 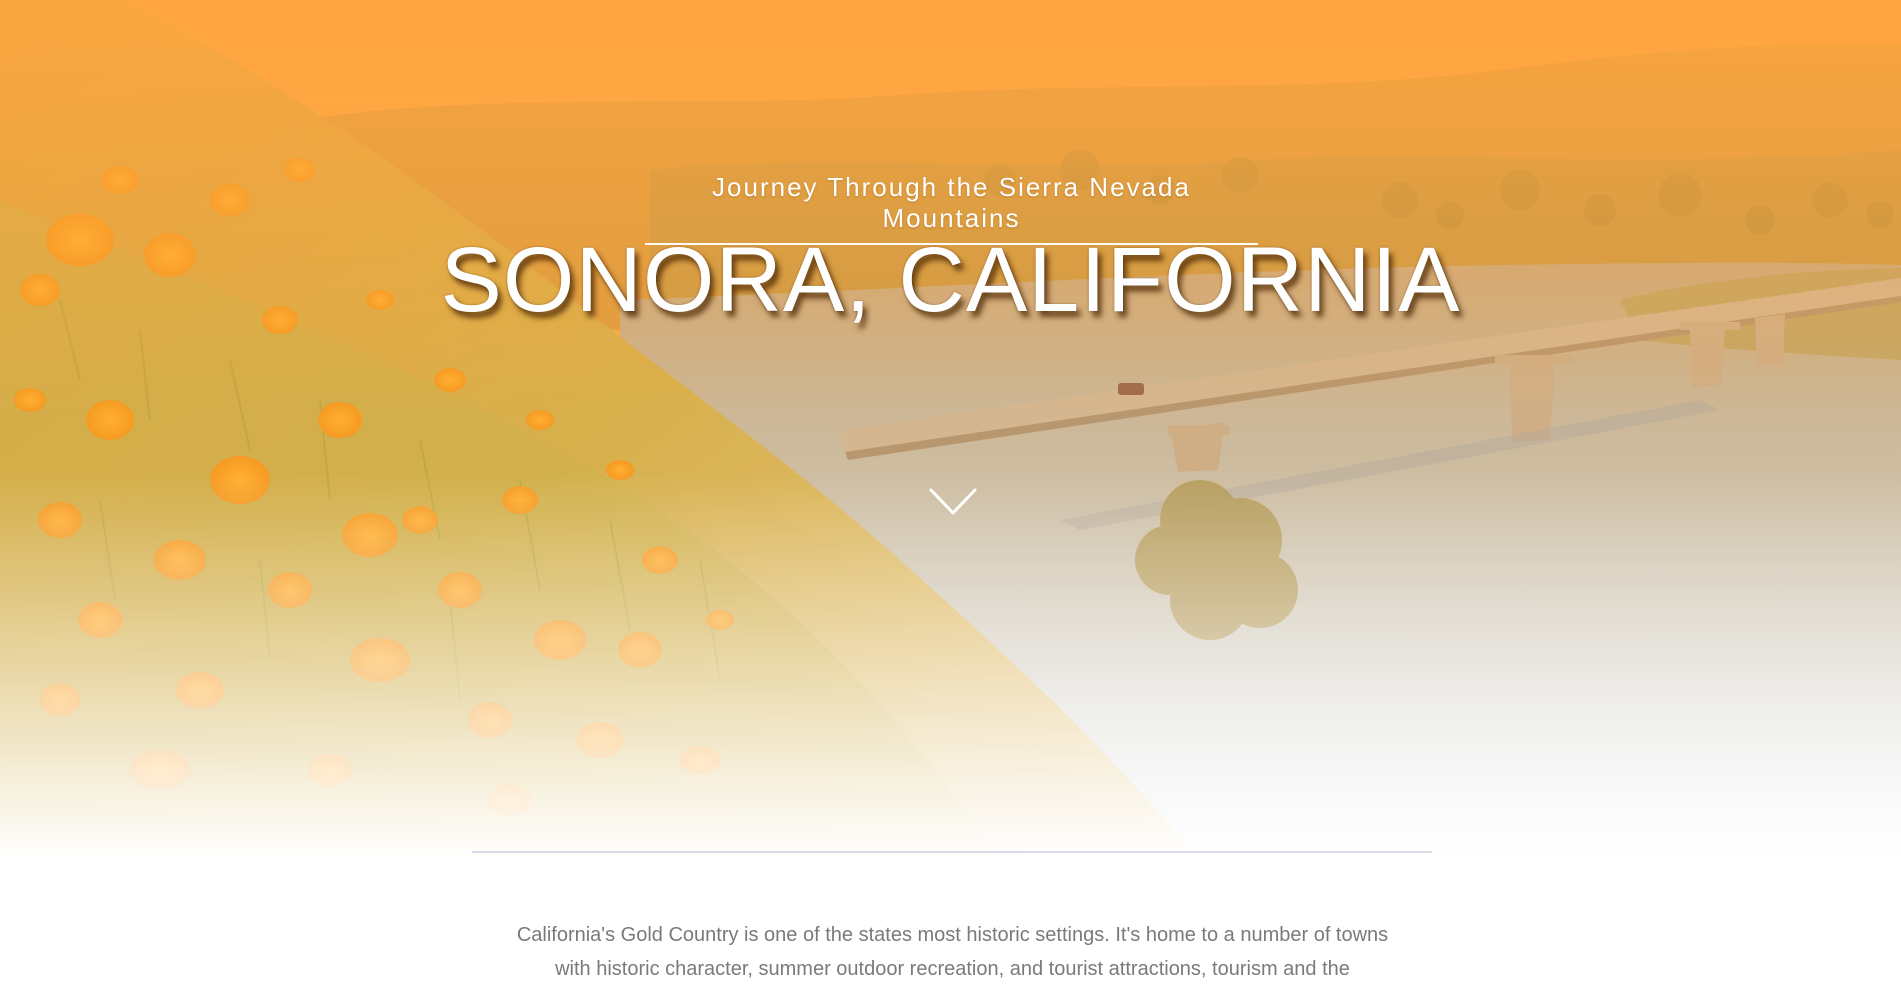 What do you see at coordinates (950, 280) in the screenshot?
I see `page-title: SONORA, CALIFORNIA` at bounding box center [950, 280].